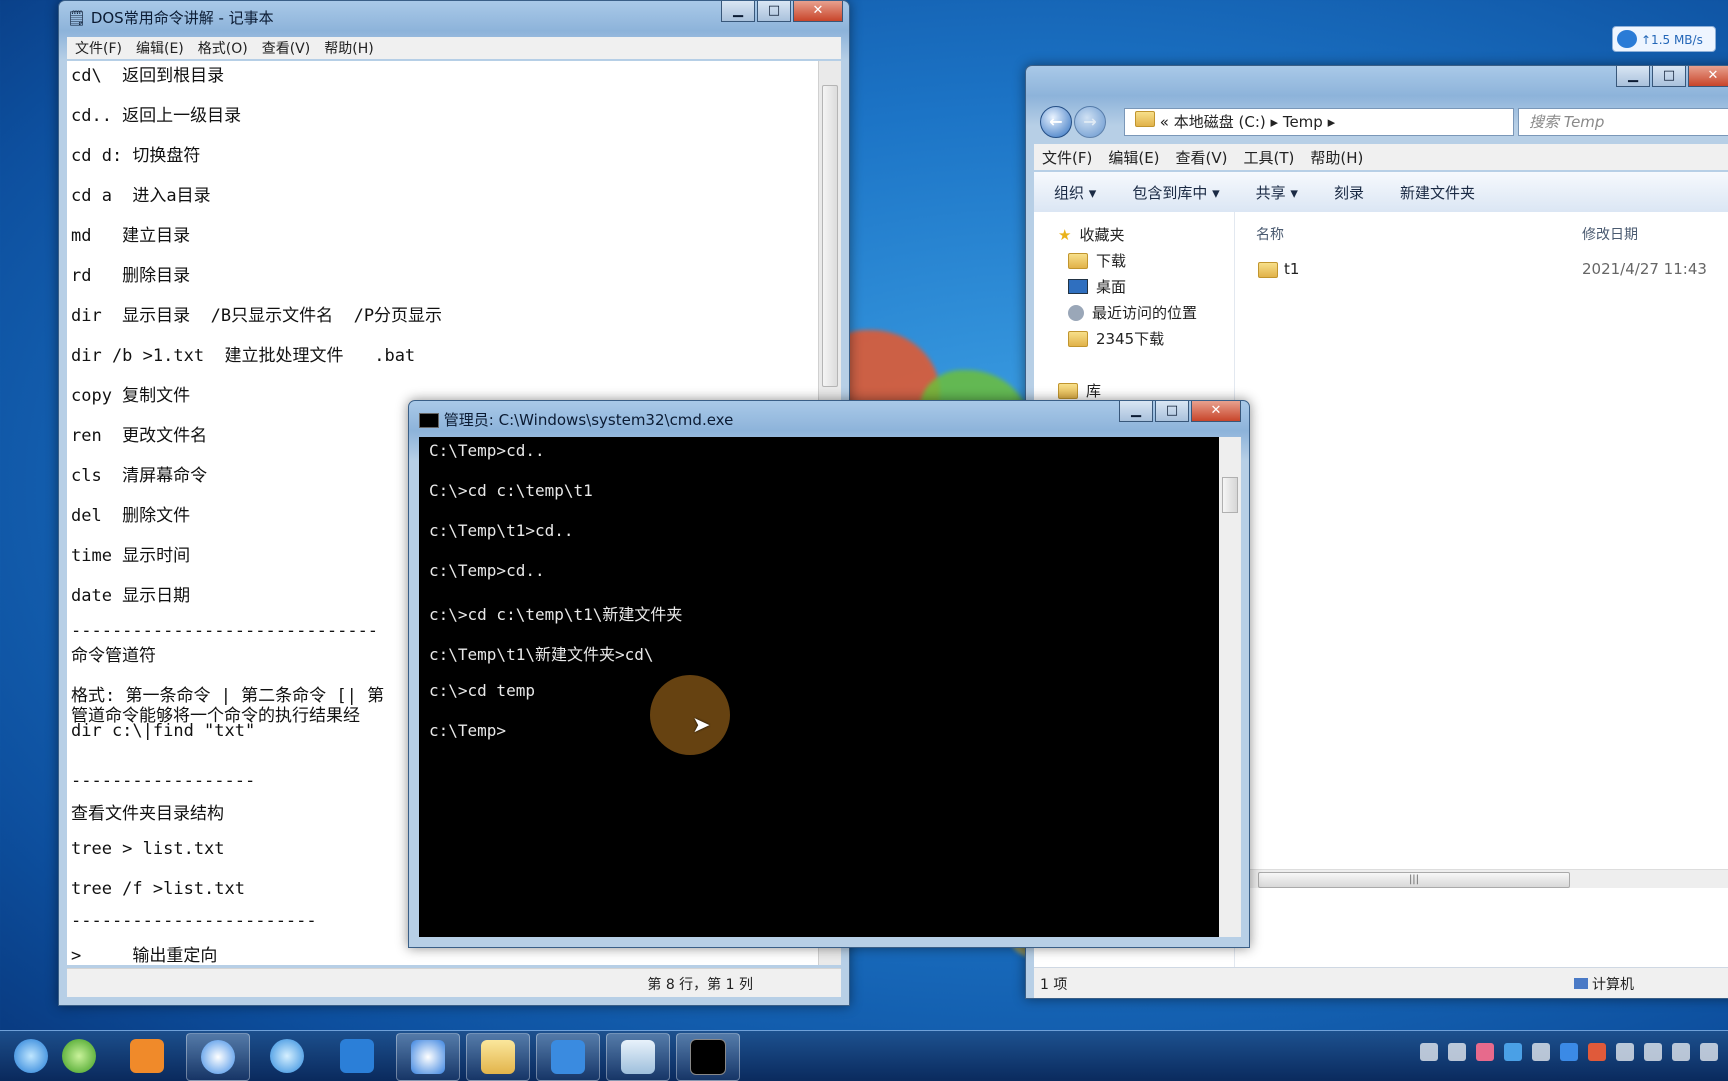  I want to click on taskbar-editor, so click(357, 1056).